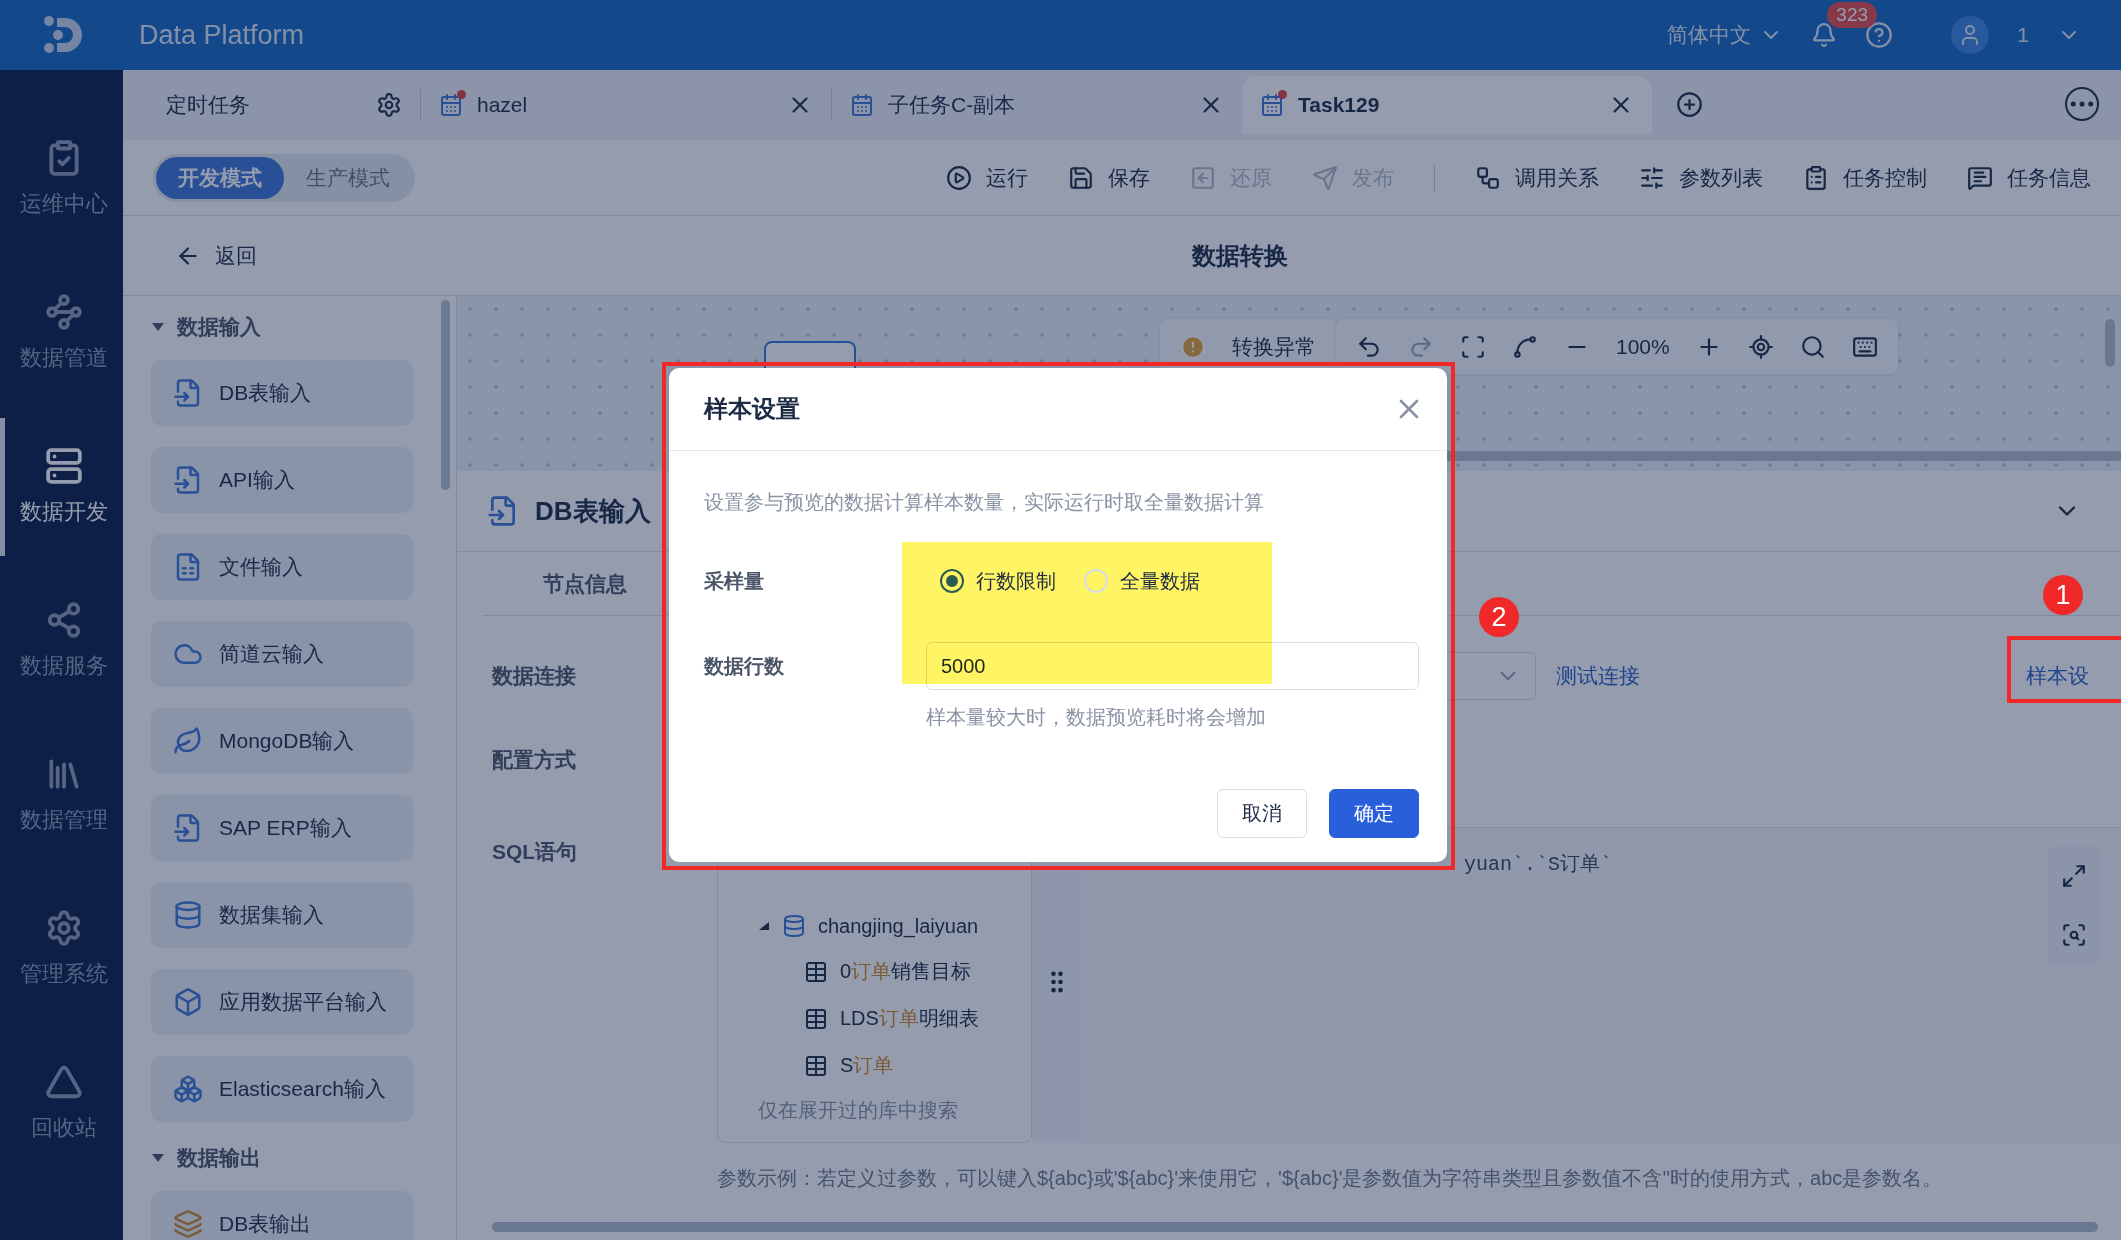 The image size is (2121, 1240). What do you see at coordinates (534, 760) in the screenshot?
I see `field-label: 配置方式` at bounding box center [534, 760].